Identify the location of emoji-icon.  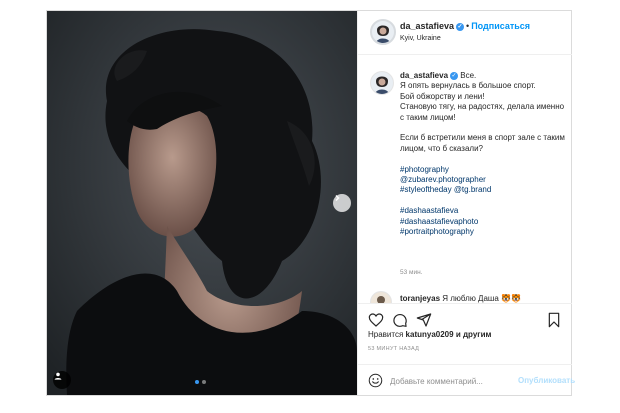
(375, 380).